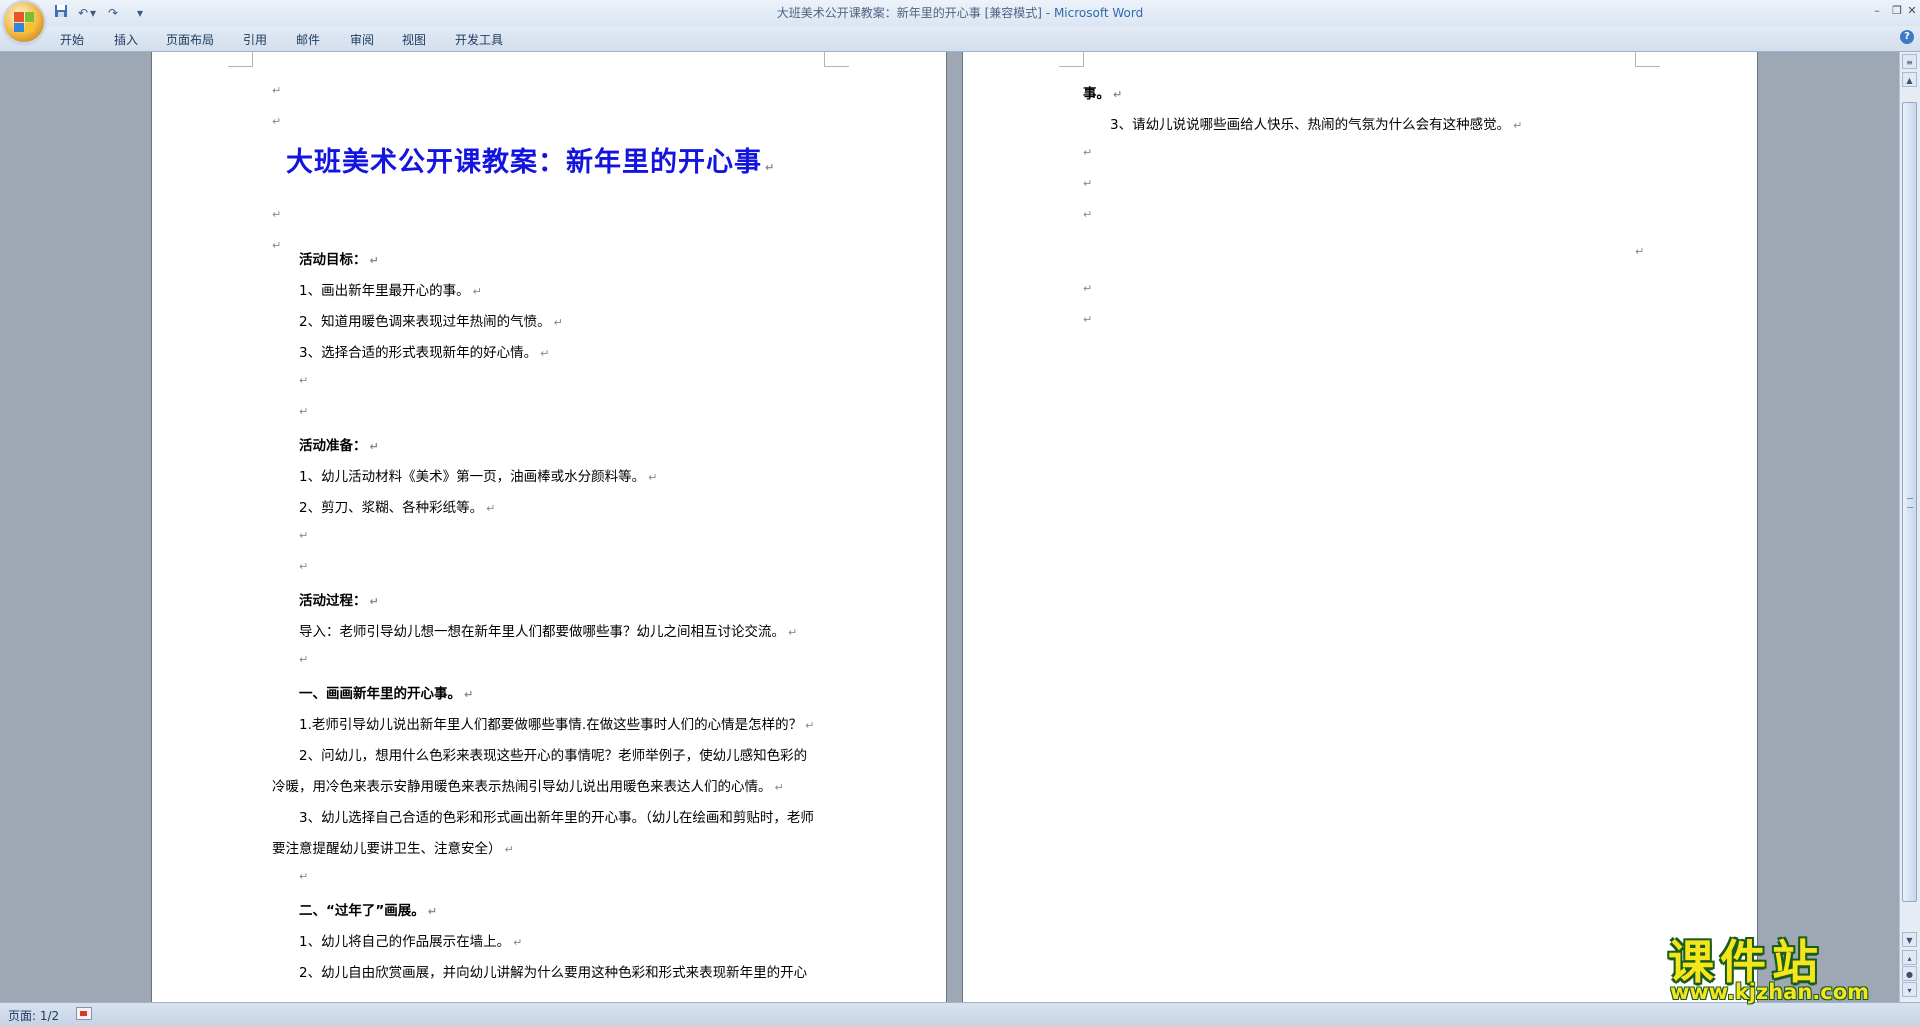  I want to click on tab-review: 审阅, so click(362, 39).